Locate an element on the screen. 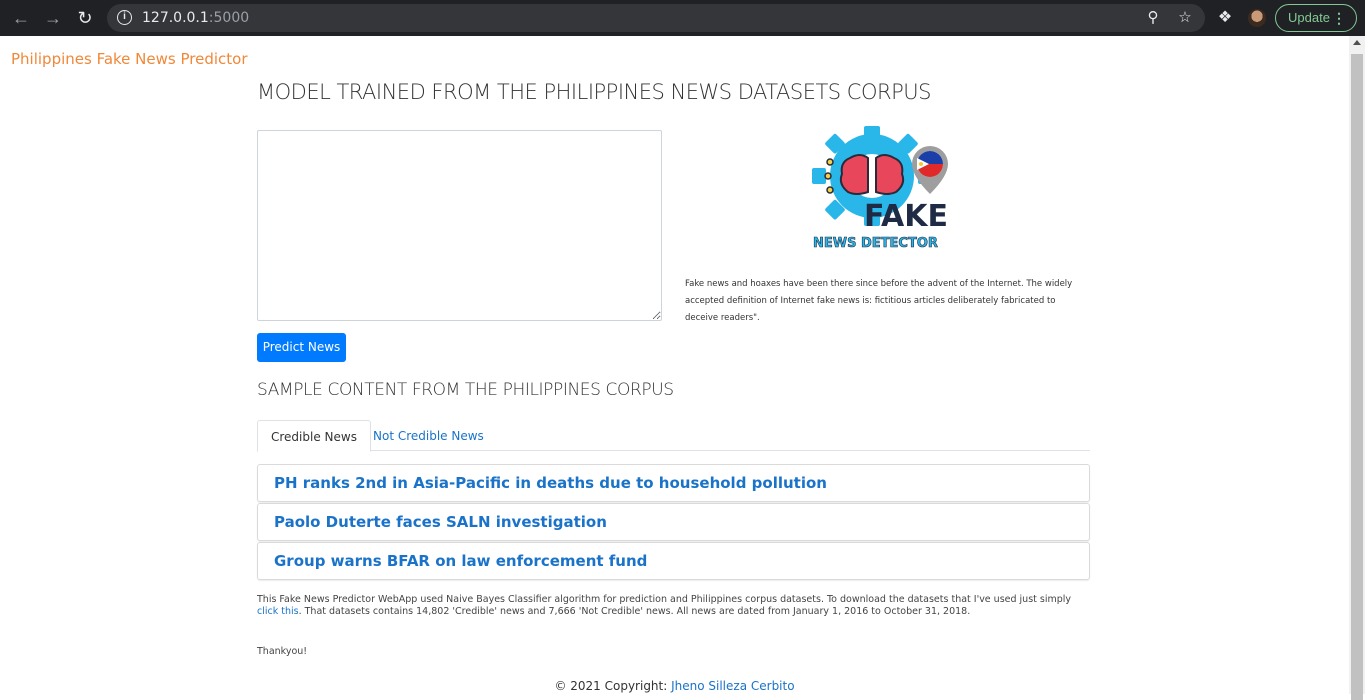 This screenshot has width=1365, height=700. fake-news-detector-logo: FAKE NEWS DETECTOR is located at coordinates (880, 188).